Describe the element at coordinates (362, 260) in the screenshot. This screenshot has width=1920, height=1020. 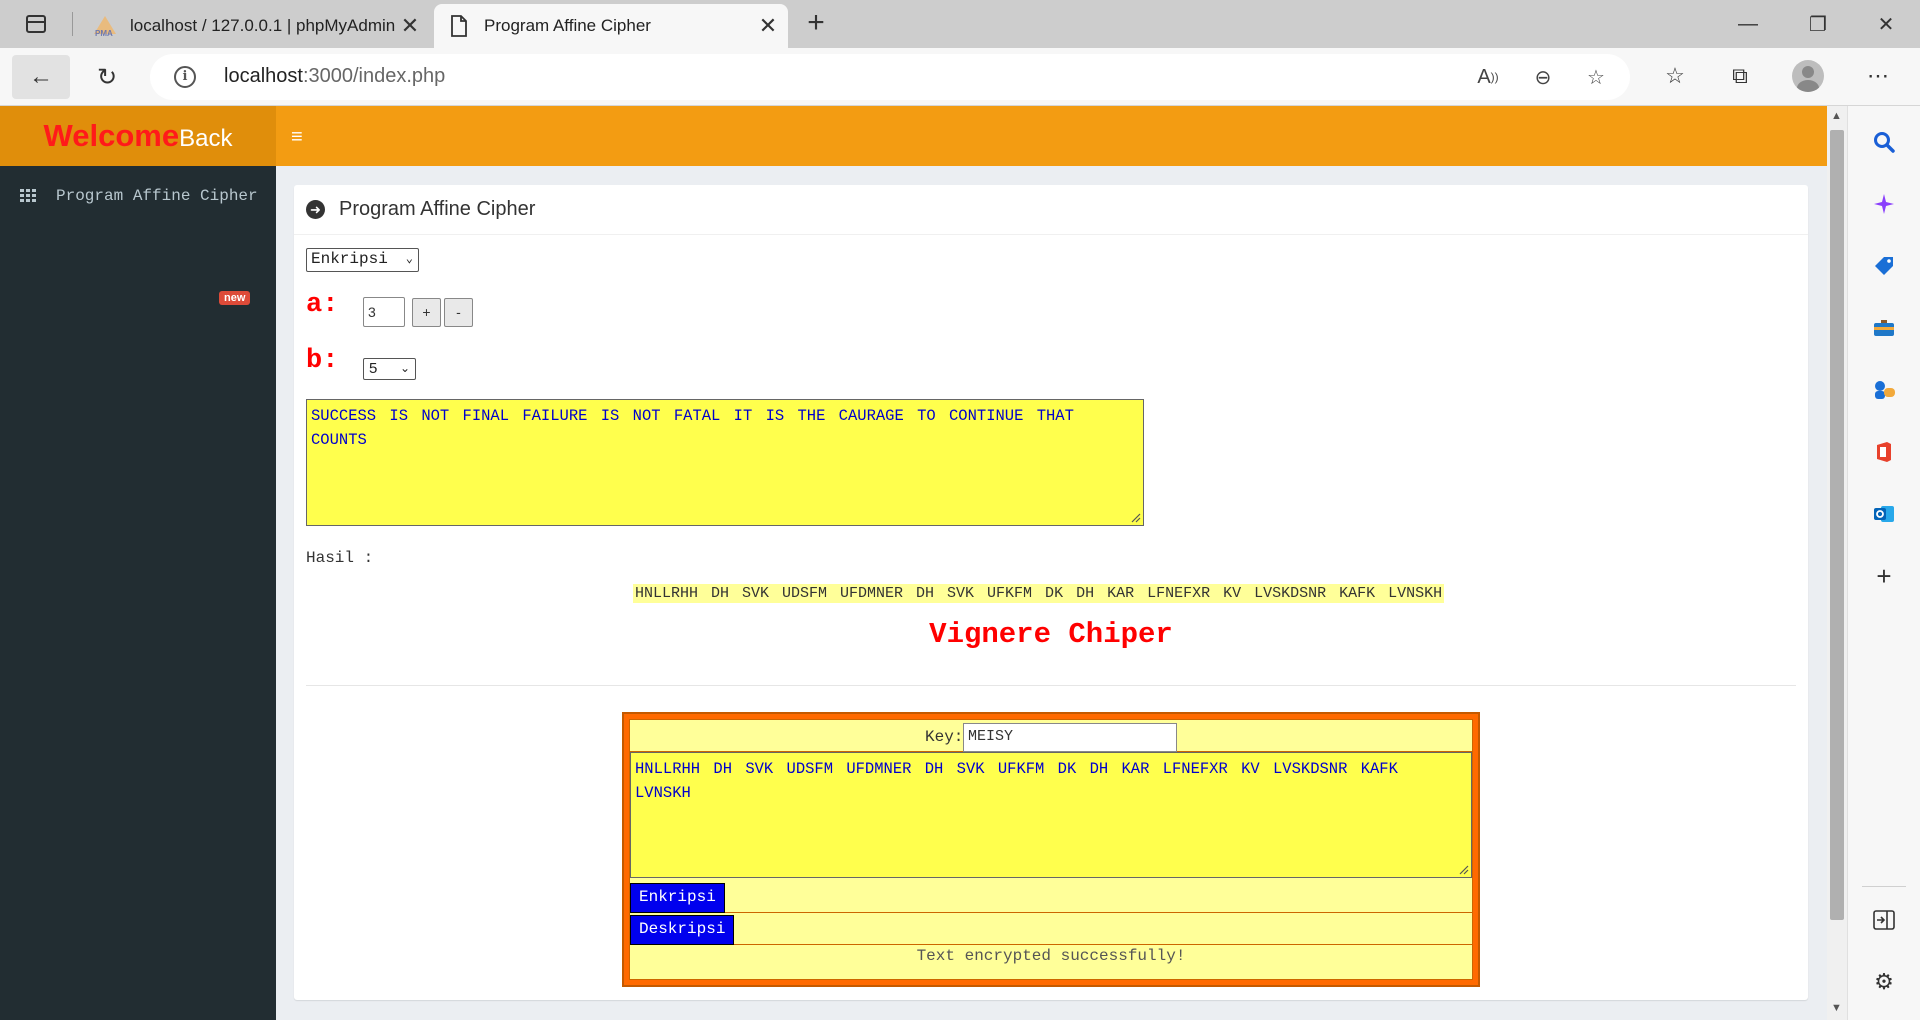
I see `mode-select: Enkripsi ⌄` at that location.